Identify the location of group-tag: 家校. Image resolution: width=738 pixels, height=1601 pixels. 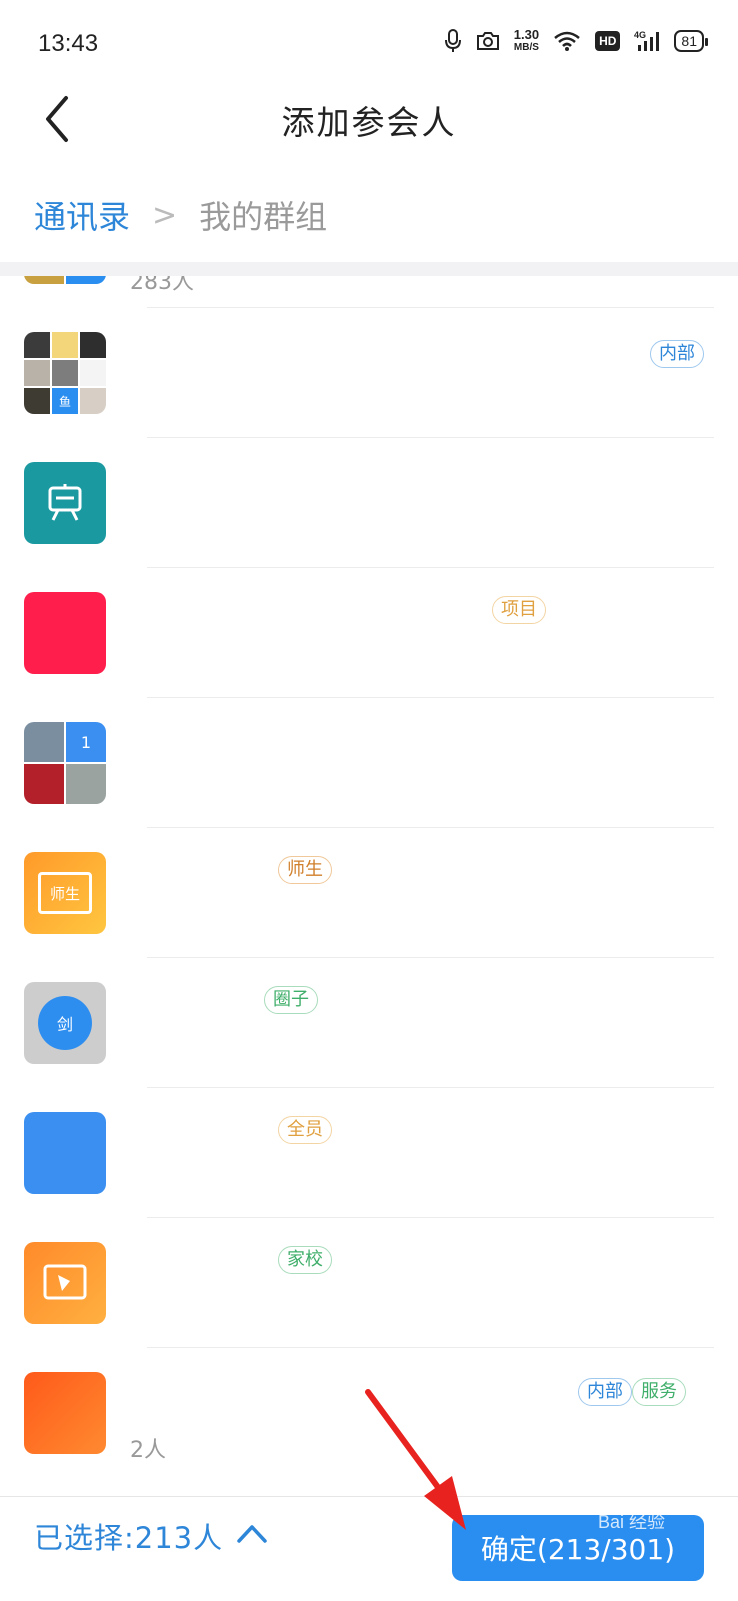
(305, 1260).